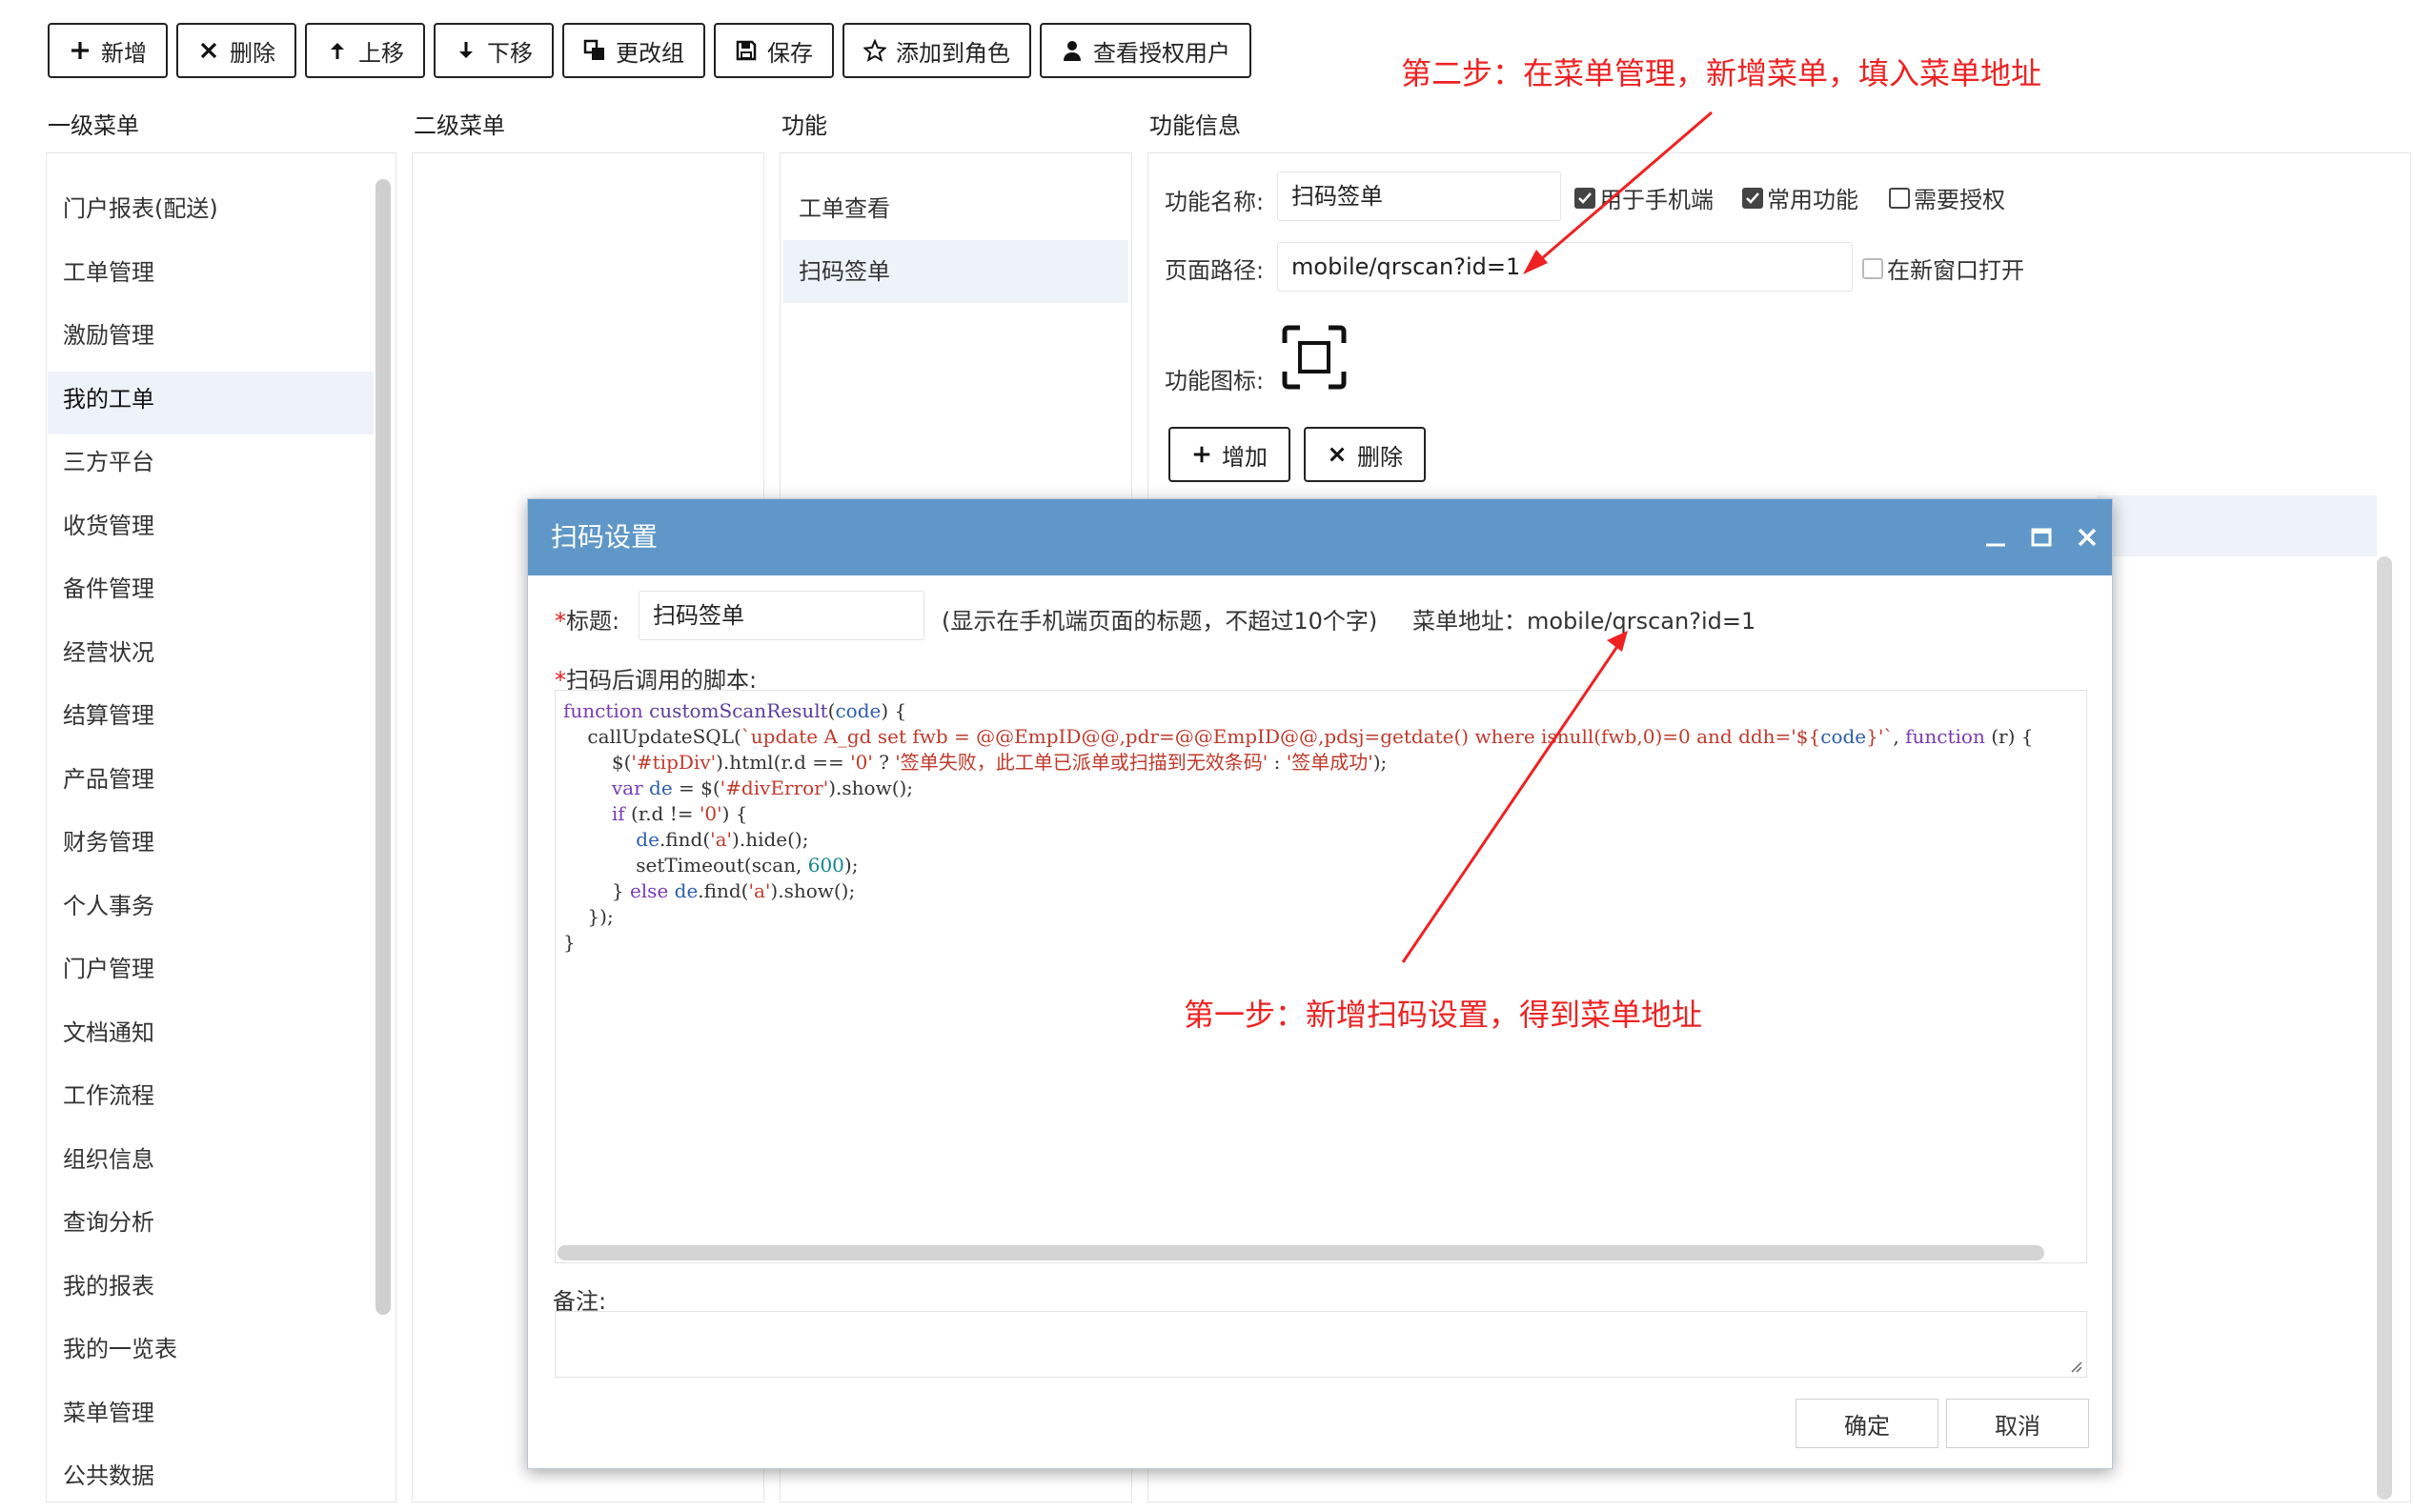 The height and width of the screenshot is (1512, 2415). I want to click on remark-textarea, so click(1321, 1345).